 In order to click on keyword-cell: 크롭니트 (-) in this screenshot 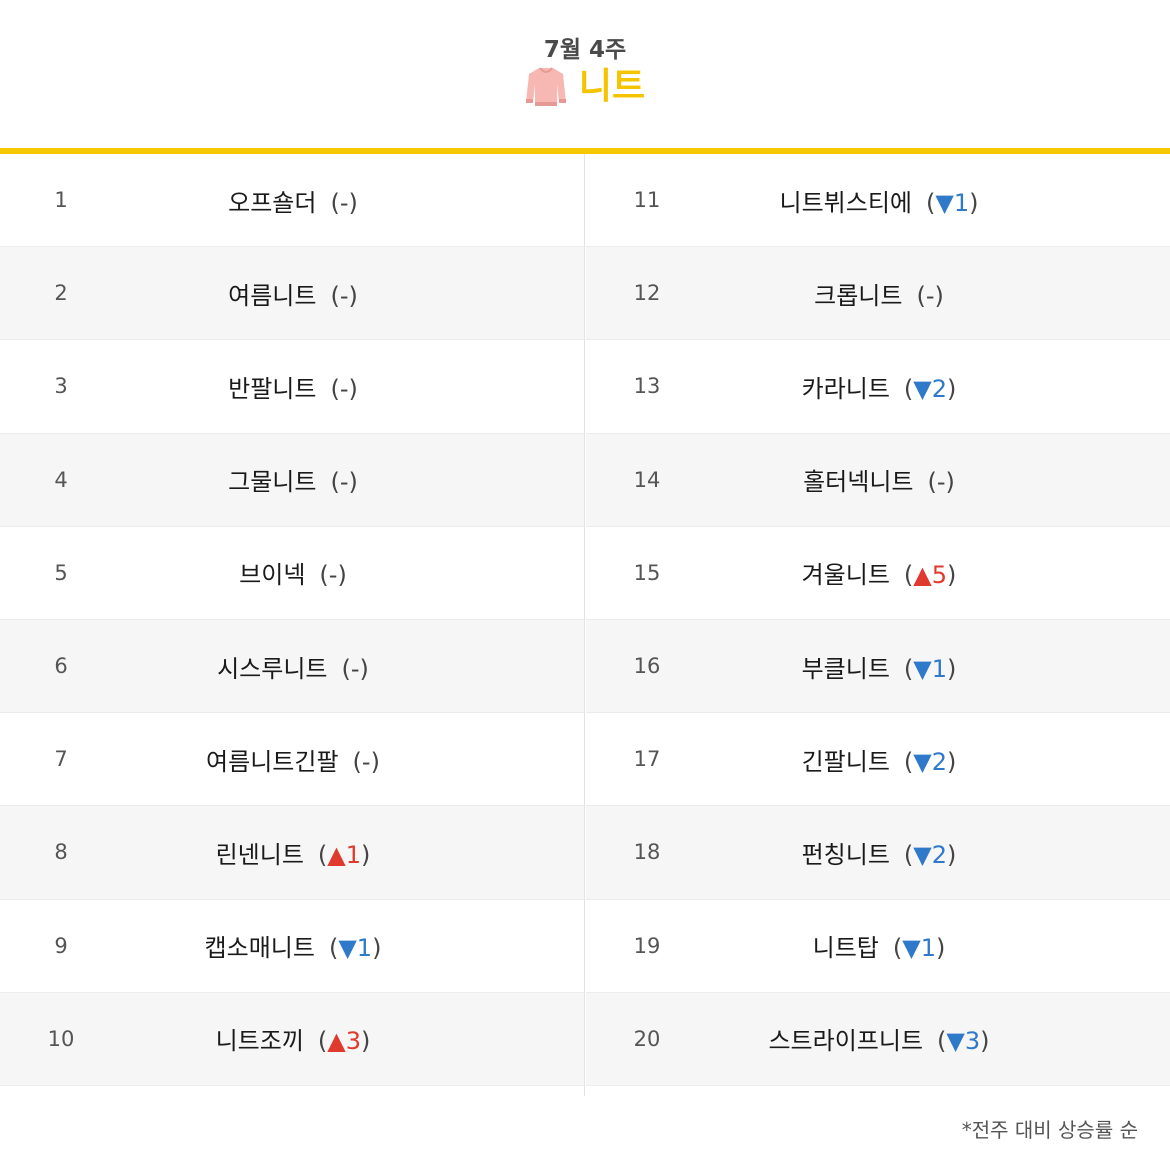, I will do `click(939, 293)`.